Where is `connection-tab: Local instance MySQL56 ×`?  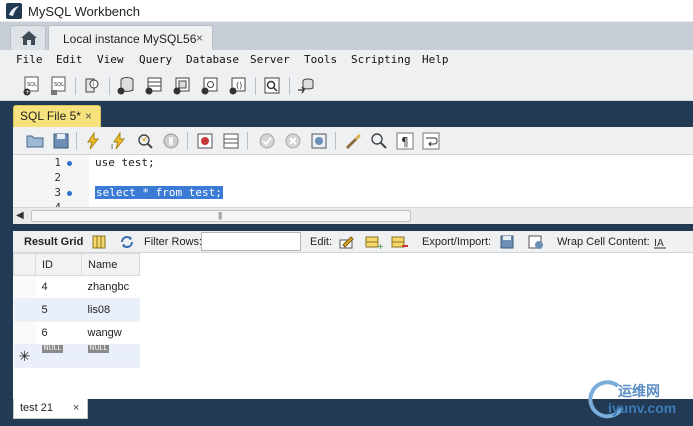 connection-tab: Local instance MySQL56 × is located at coordinates (130, 37).